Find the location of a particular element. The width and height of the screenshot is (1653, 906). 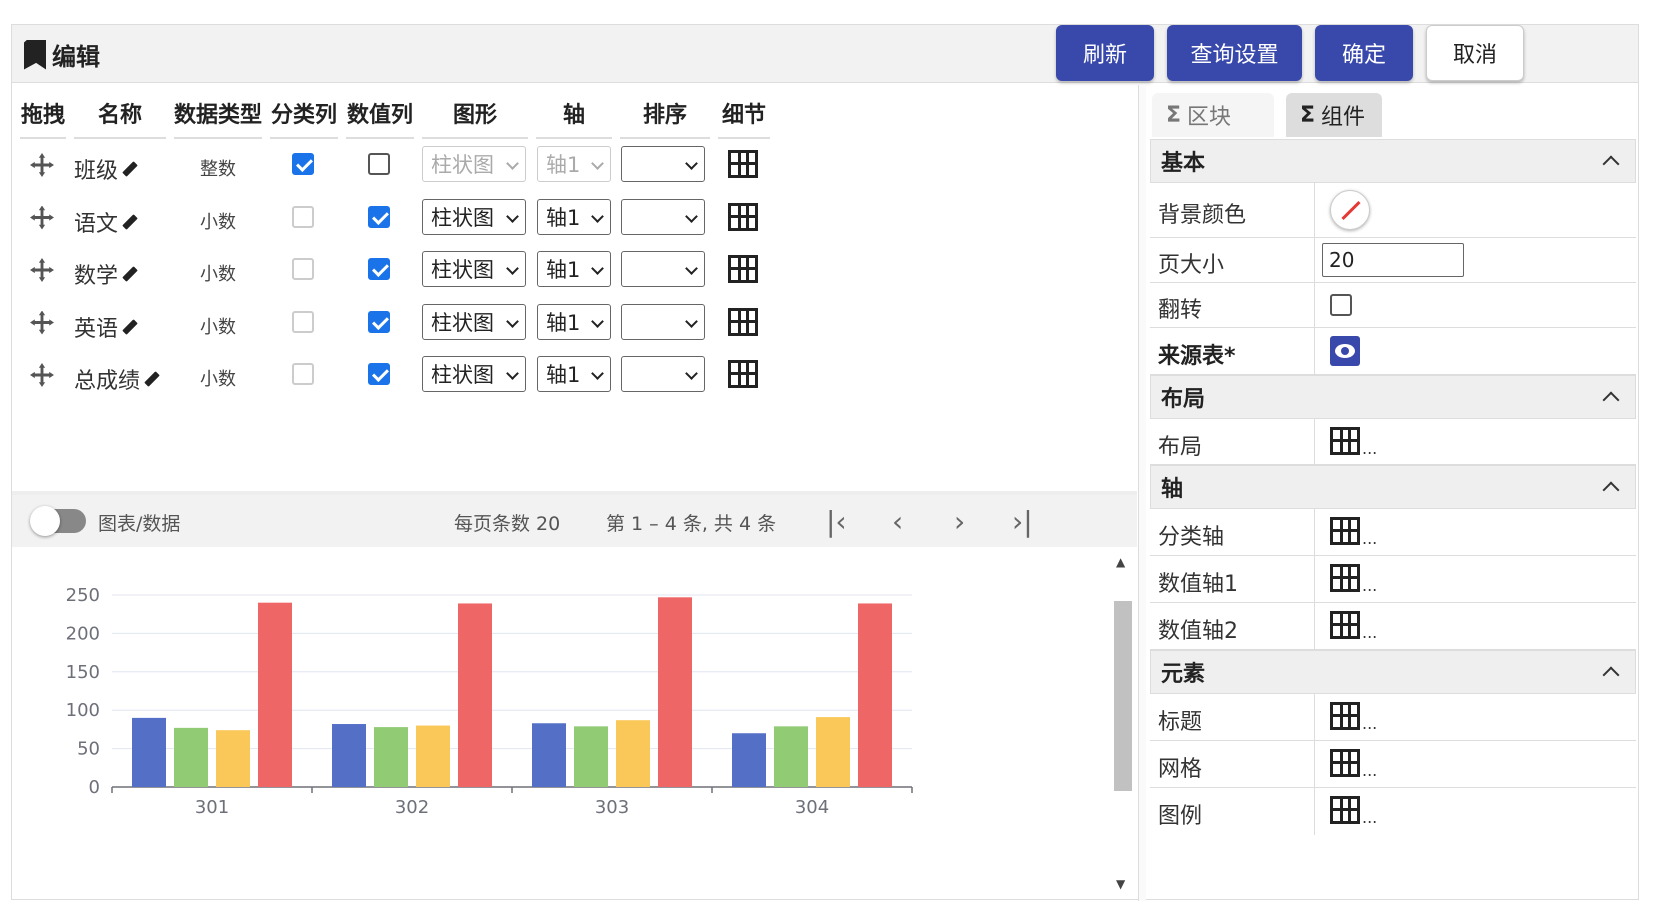

field-name: 班级 is located at coordinates (106, 169).